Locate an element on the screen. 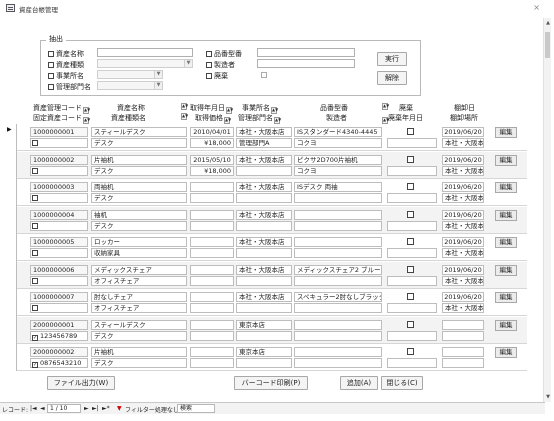 This screenshot has width=554, height=421. header-price: 取得価格 ▲▼ is located at coordinates (213, 118).